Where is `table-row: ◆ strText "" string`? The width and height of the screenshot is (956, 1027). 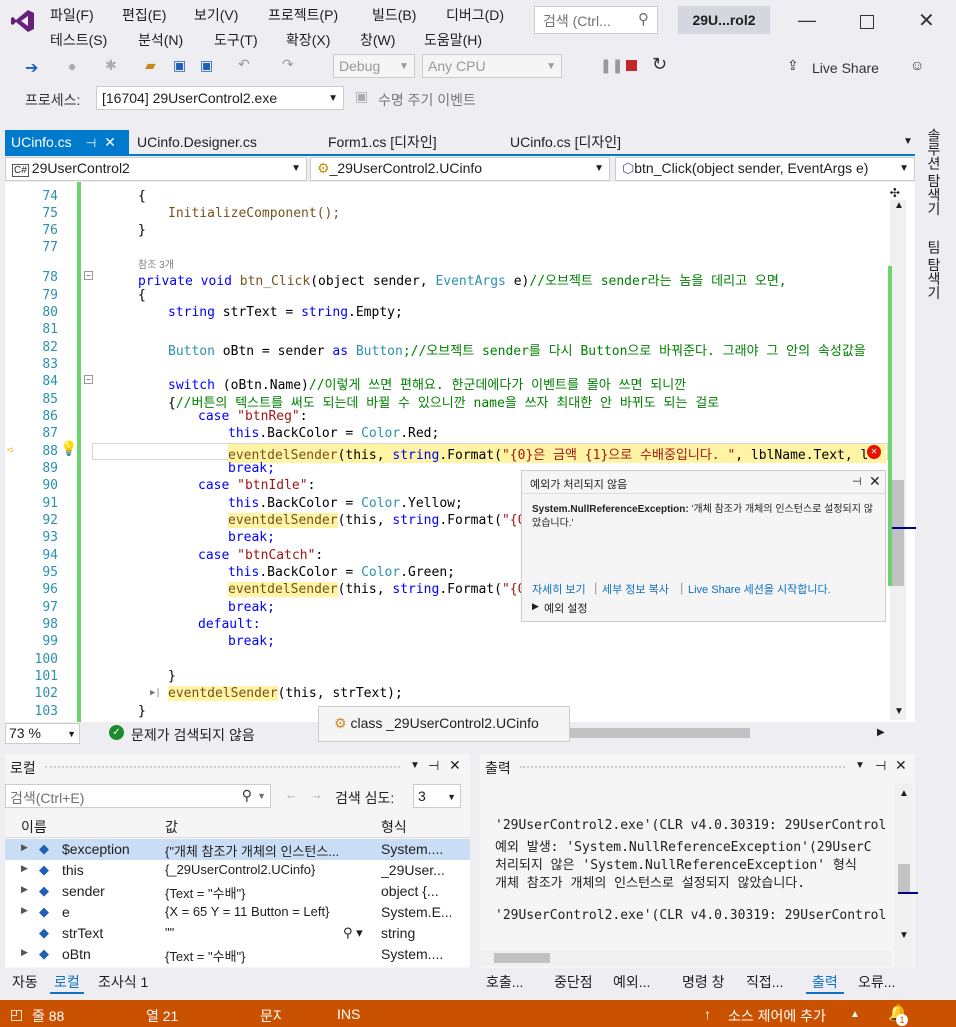 table-row: ◆ strText "" string is located at coordinates (237, 933).